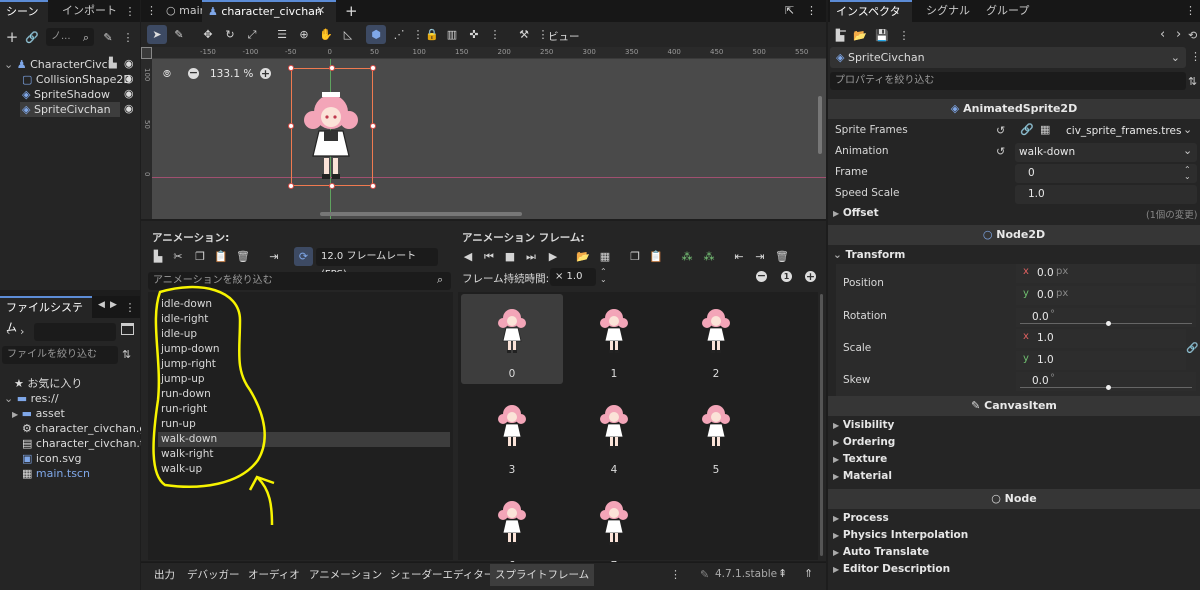  What do you see at coordinates (614, 435) in the screenshot?
I see `frame-thumbnail: 4` at bounding box center [614, 435].